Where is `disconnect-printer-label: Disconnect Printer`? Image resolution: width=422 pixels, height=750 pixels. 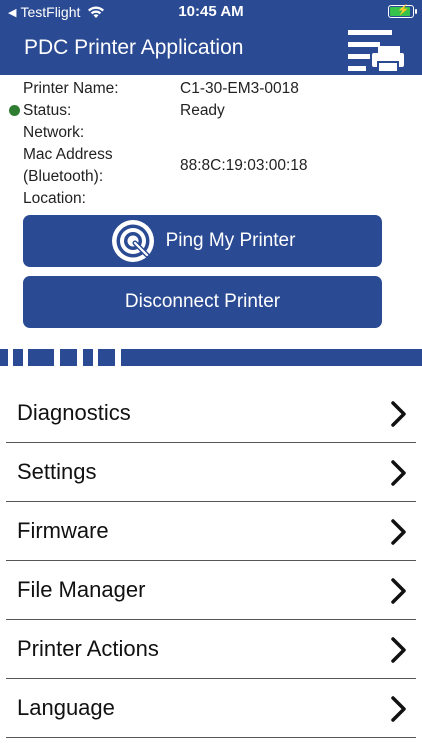 disconnect-printer-label: Disconnect Printer is located at coordinates (202, 301).